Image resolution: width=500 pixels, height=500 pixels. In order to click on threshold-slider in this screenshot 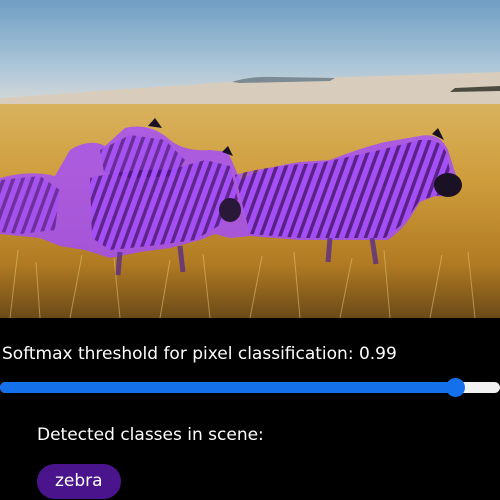, I will do `click(250, 388)`.